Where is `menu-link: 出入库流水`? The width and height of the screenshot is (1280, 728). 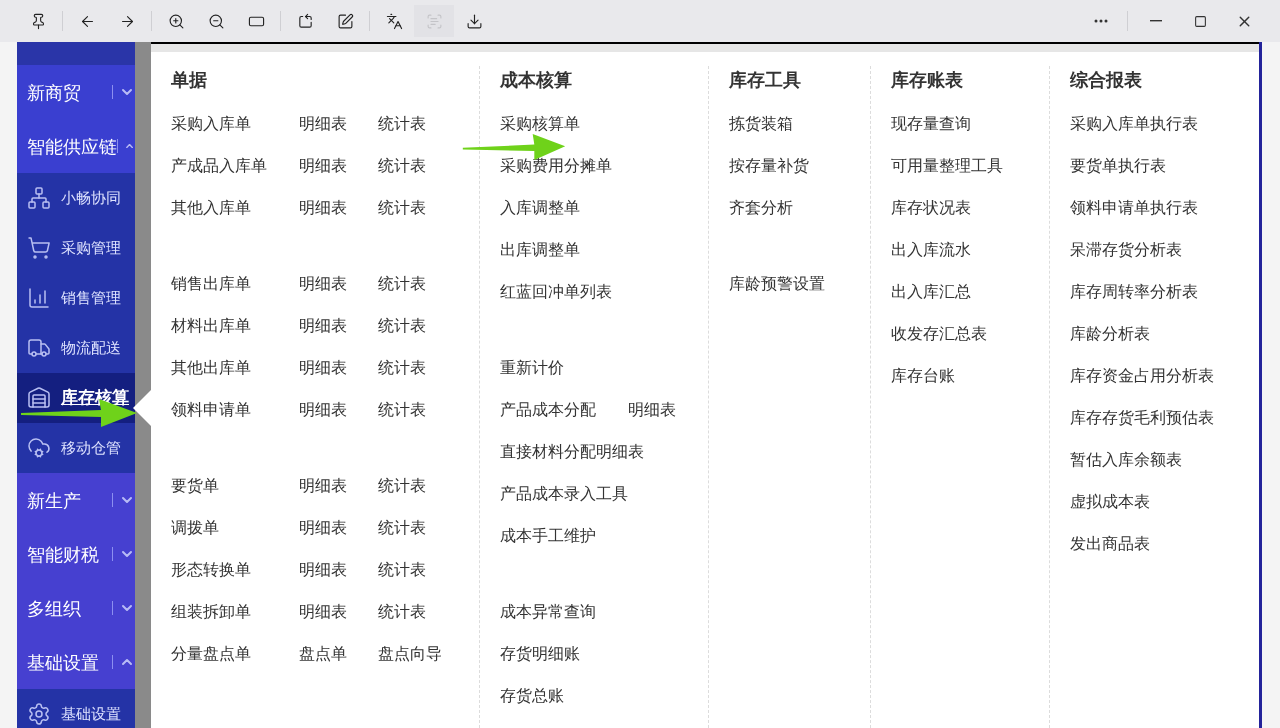 menu-link: 出入库流水 is located at coordinates (931, 250).